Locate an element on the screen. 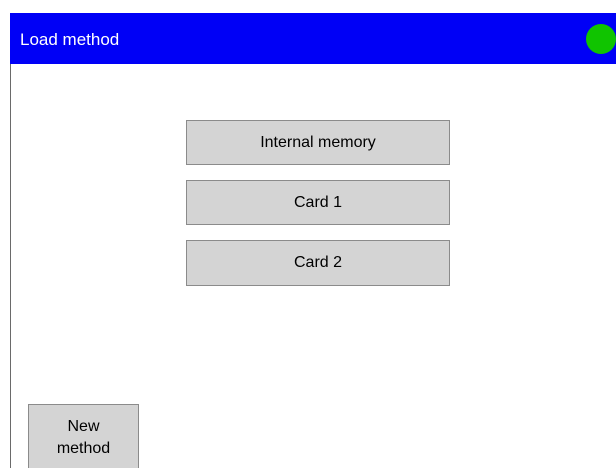  title-bar: Load method is located at coordinates (313, 38).